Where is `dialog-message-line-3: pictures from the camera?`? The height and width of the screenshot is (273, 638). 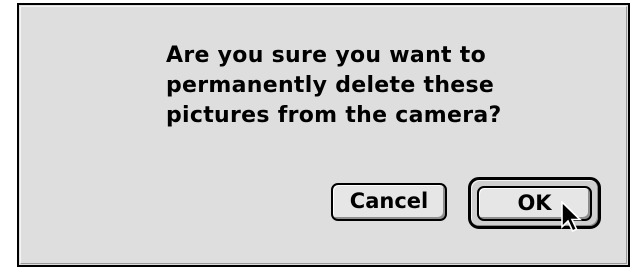
dialog-message-line-3: pictures from the camera? is located at coordinates (334, 115).